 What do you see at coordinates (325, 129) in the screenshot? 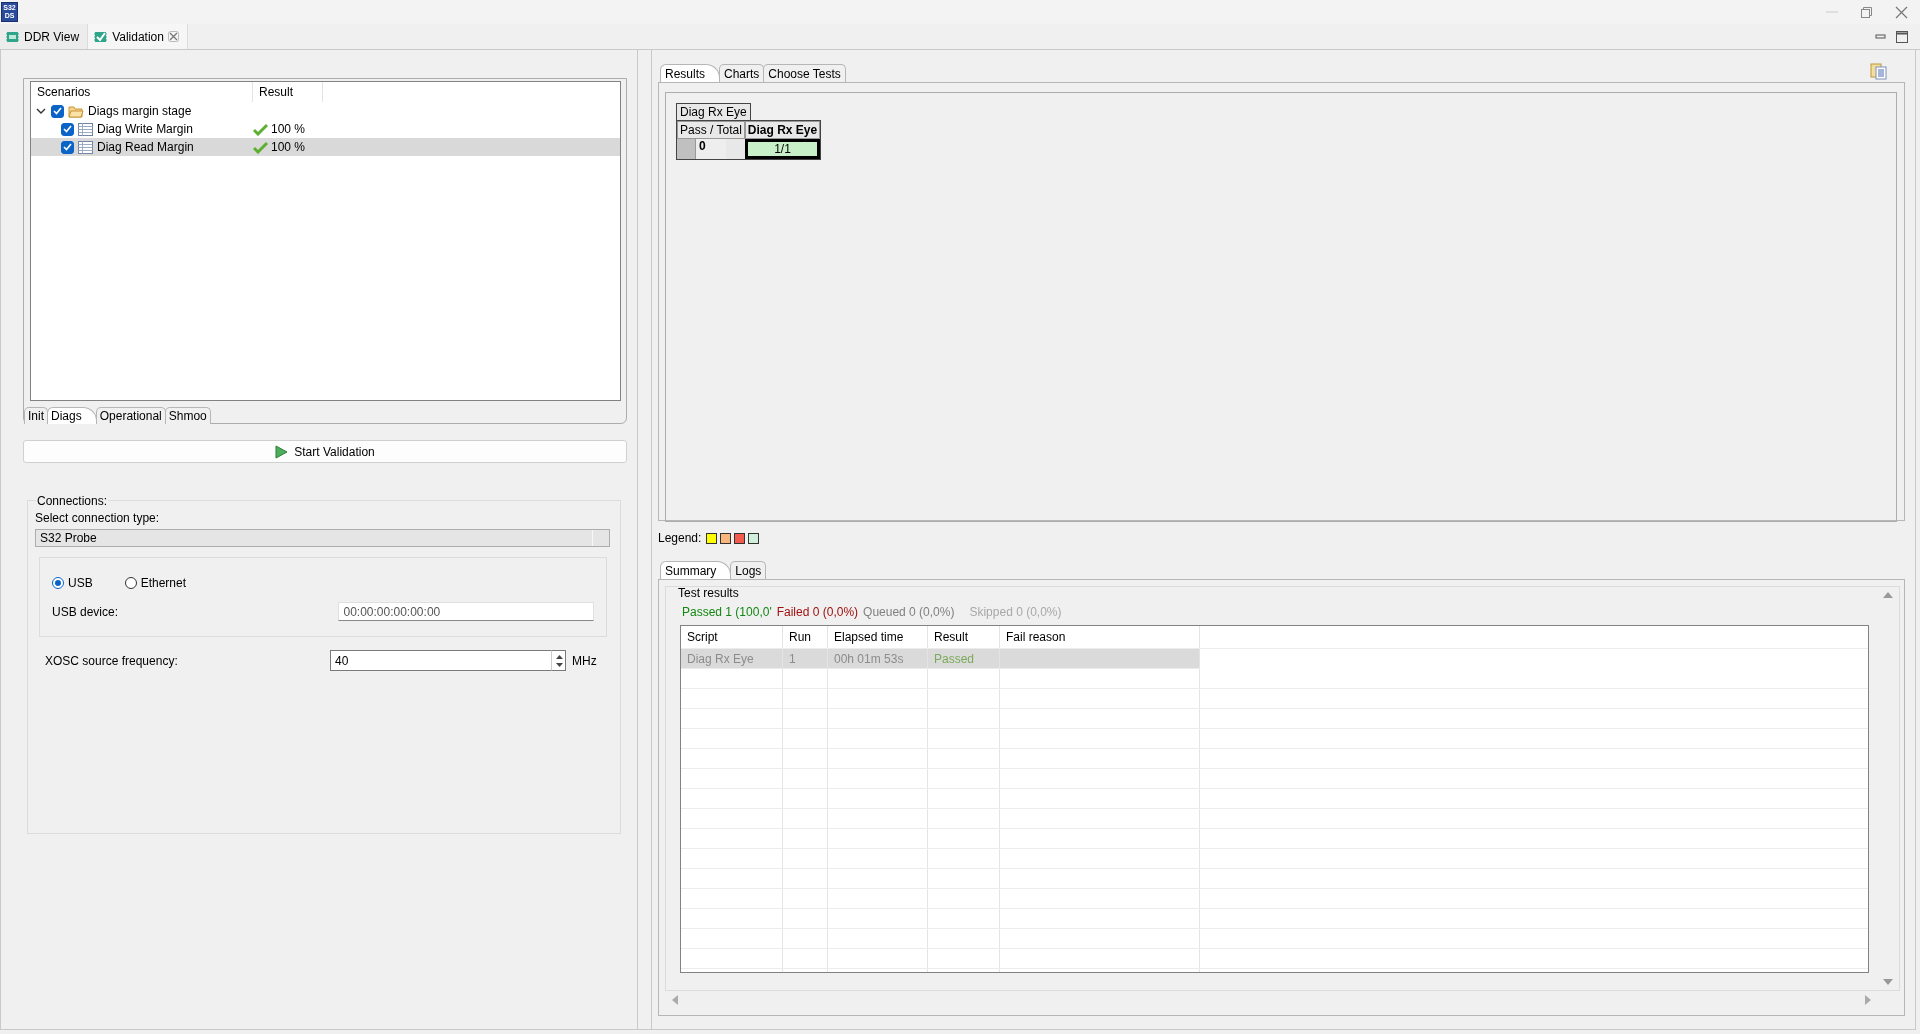
I see `tree-row: Diag Write Margin 100 %` at bounding box center [325, 129].